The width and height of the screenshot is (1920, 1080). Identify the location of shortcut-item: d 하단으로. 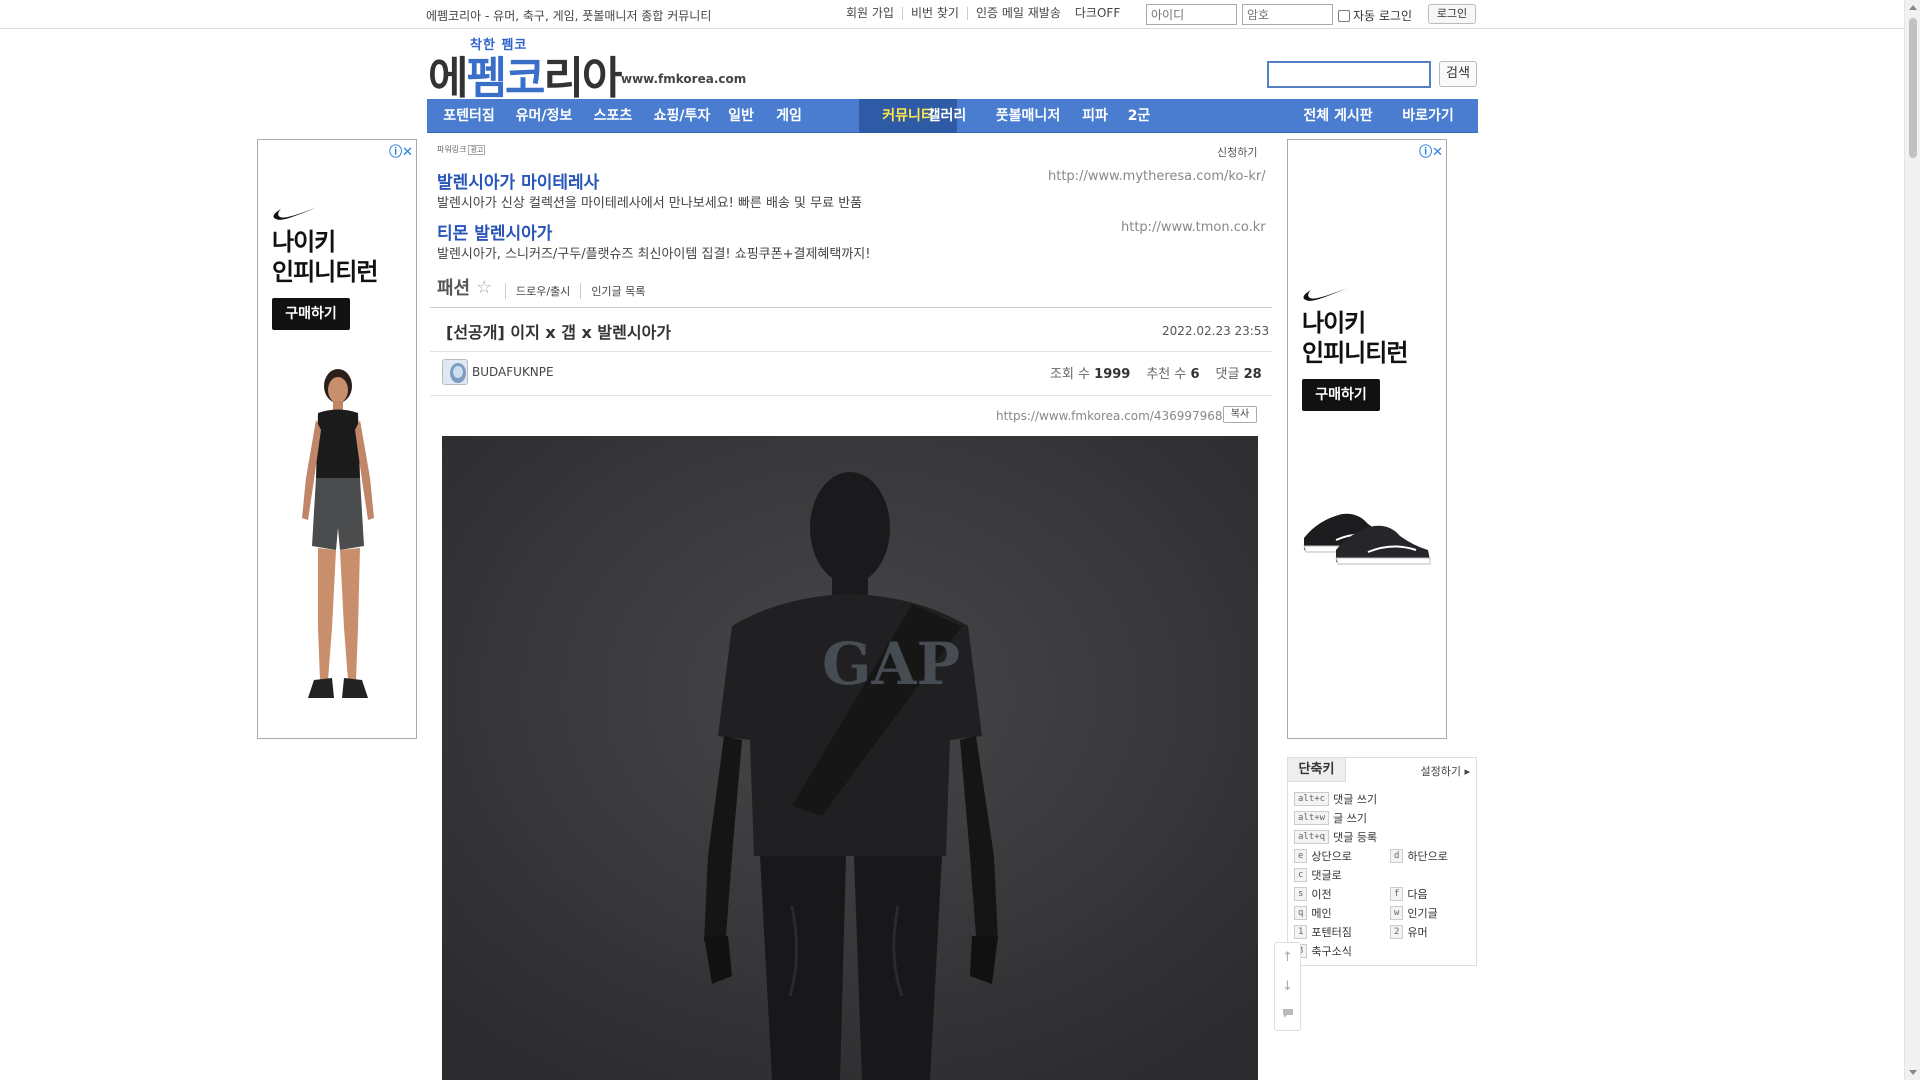
(1419, 856).